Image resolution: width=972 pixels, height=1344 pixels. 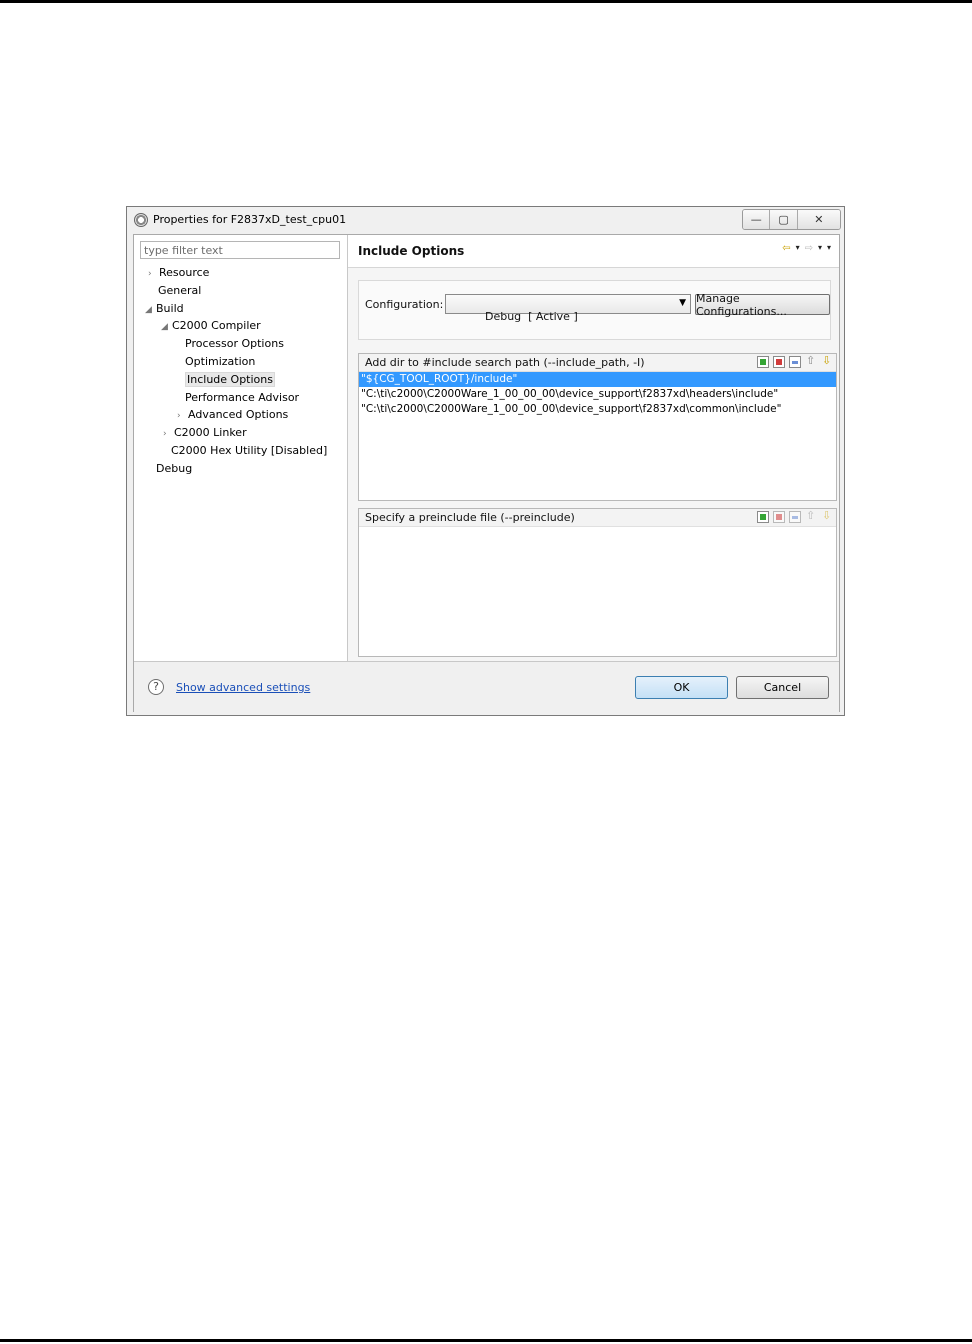 What do you see at coordinates (829, 248) in the screenshot?
I see `view-menu-icon: ▾` at bounding box center [829, 248].